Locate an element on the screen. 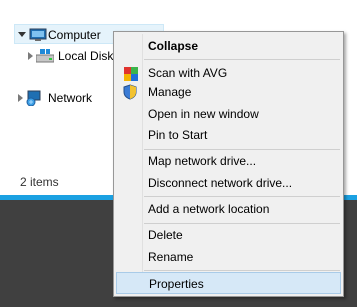 Image resolution: width=357 pixels, height=307 pixels. menu-item-delete: Delete is located at coordinates (228, 235).